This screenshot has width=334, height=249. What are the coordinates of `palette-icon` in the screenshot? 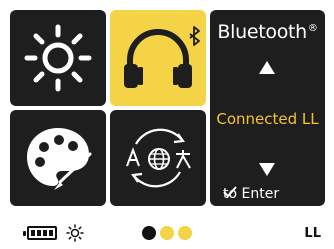 It's located at (59, 159).